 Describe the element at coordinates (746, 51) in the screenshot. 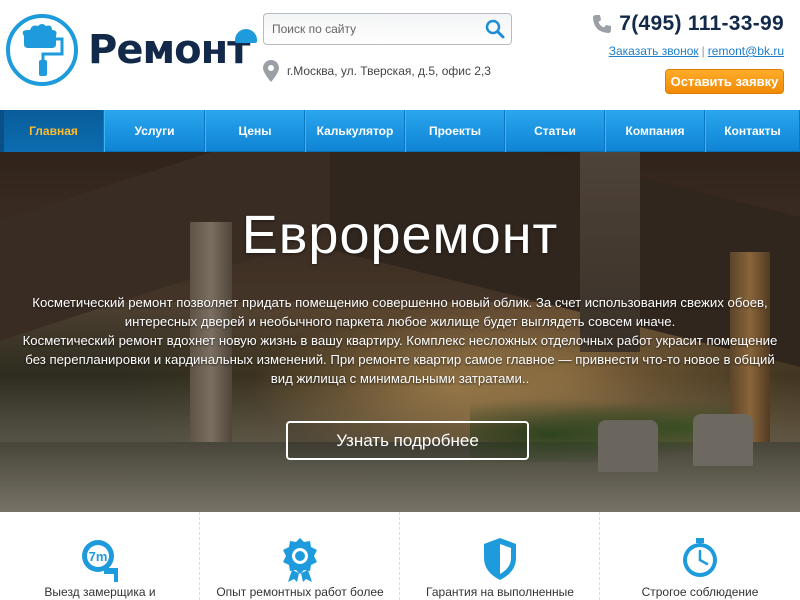

I see `email-link: remont@bk.ru` at that location.